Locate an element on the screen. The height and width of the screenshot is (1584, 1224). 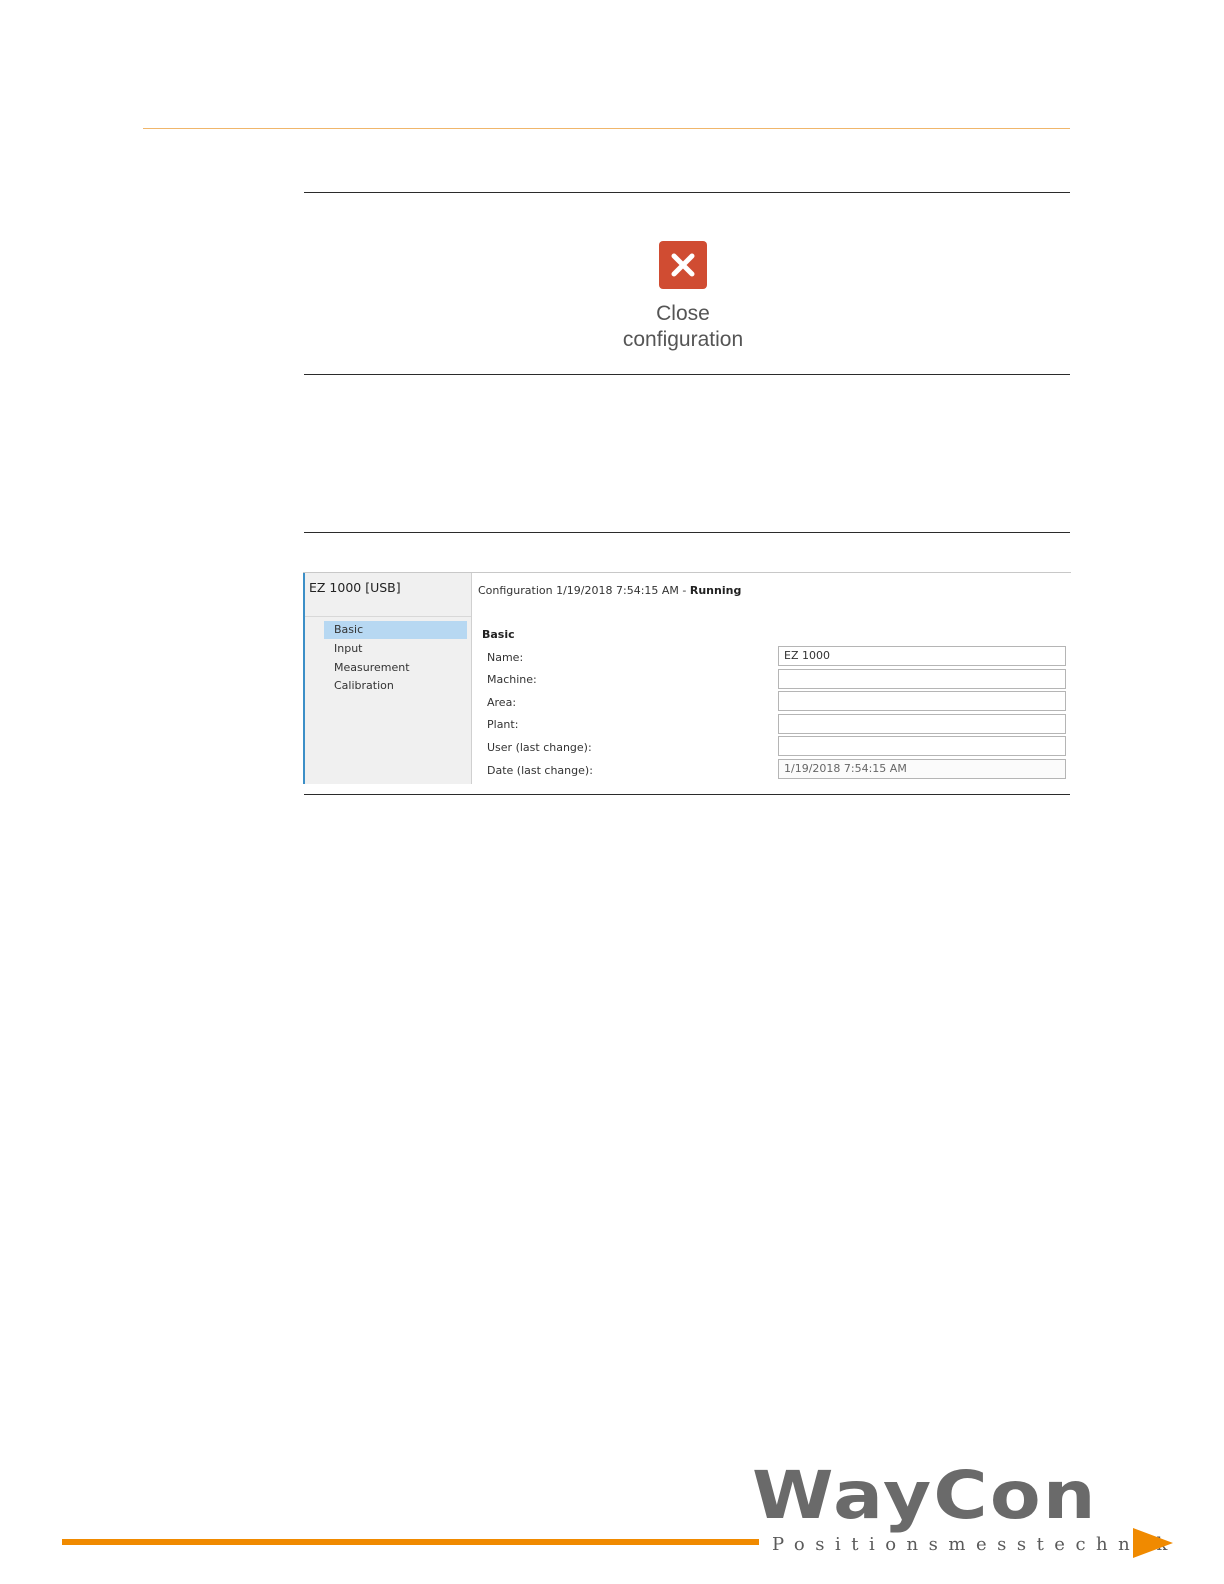
name-field: EZ 1000 is located at coordinates (922, 656).